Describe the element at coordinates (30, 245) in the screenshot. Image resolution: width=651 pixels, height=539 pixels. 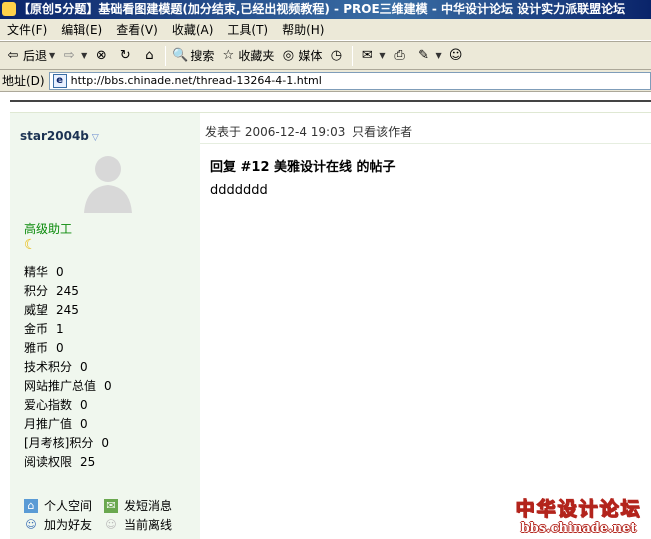
I see `moon-icon: ☾` at that location.